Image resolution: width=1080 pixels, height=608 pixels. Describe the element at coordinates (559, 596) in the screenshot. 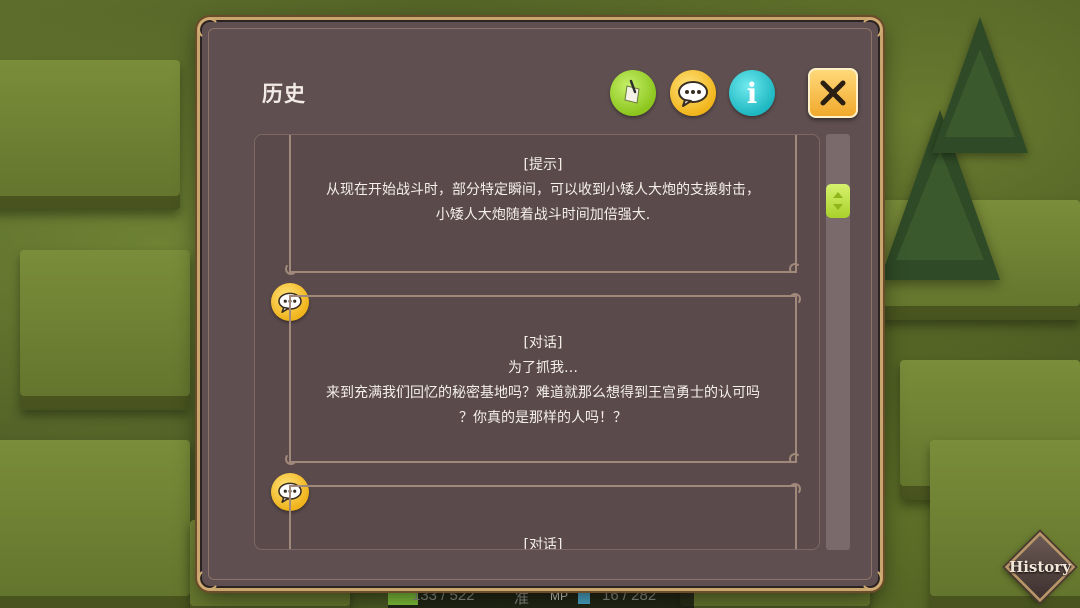

I see `mp-label: MP` at that location.